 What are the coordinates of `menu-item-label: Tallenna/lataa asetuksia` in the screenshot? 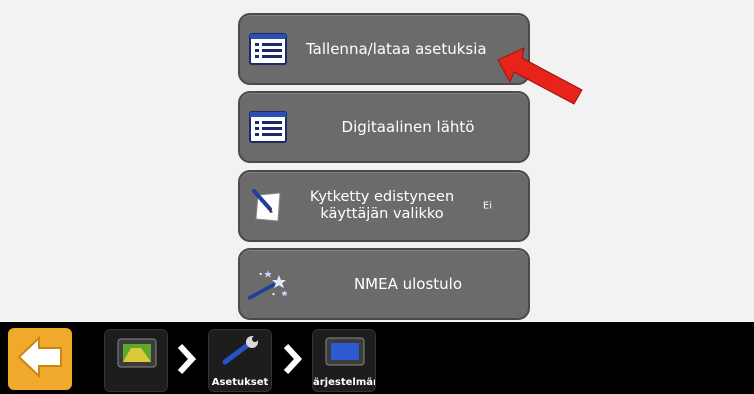 It's located at (396, 48).